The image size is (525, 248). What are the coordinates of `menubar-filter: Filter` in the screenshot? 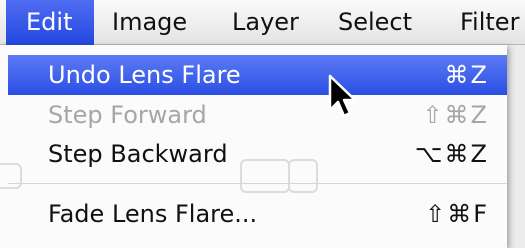 It's located at (489, 22).